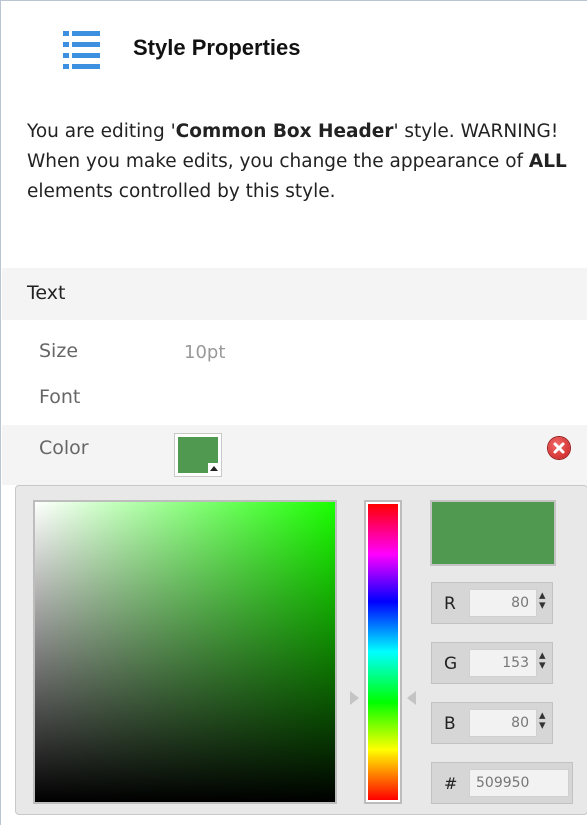  I want to click on panel-header: Style Properties, so click(294, 48).